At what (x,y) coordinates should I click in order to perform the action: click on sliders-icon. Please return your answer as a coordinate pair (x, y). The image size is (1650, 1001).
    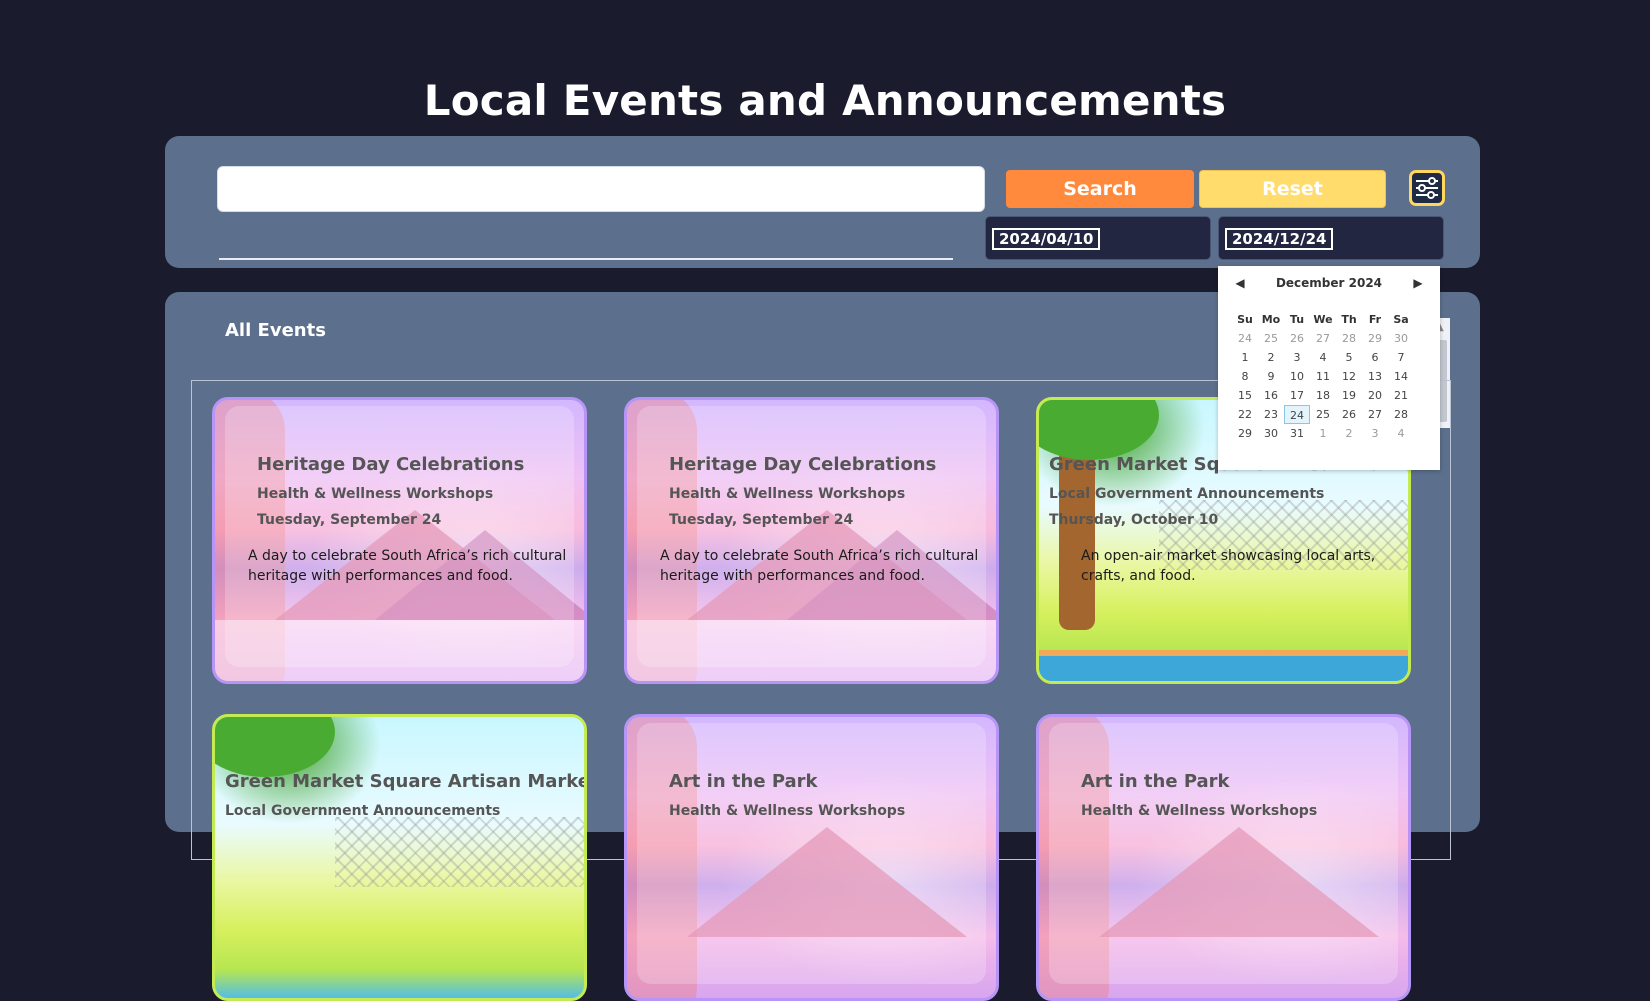
    Looking at the image, I should click on (1427, 188).